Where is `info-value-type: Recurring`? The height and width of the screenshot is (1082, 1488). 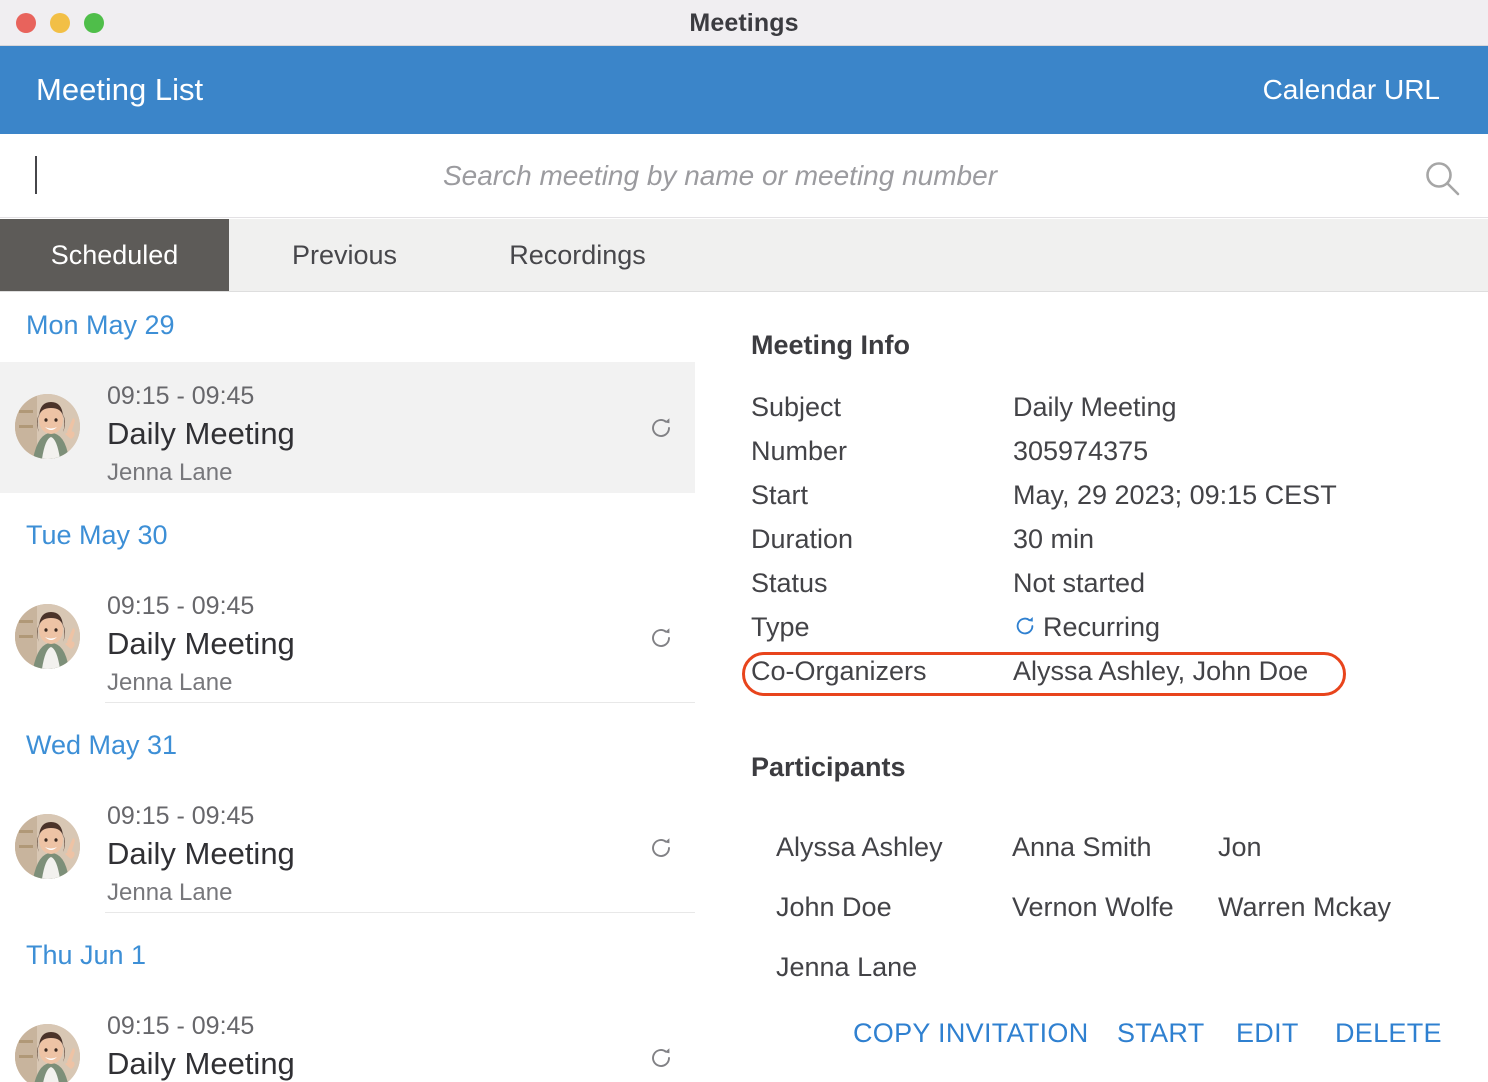 info-value-type: Recurring is located at coordinates (1086, 628).